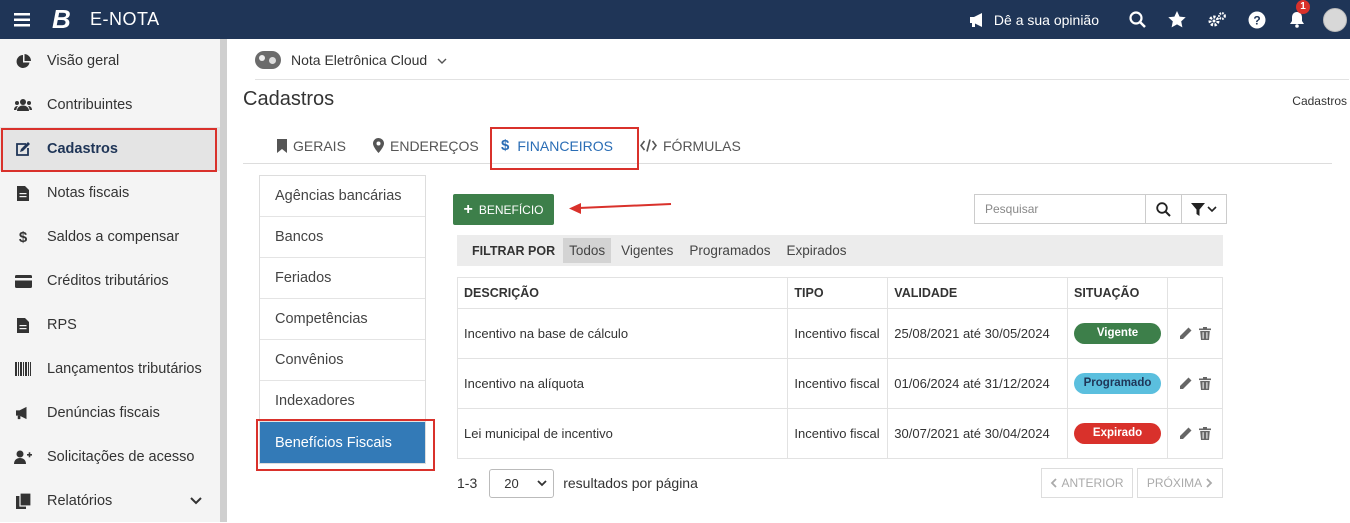 The width and height of the screenshot is (1350, 523). What do you see at coordinates (587, 250) in the screenshot?
I see `filter-todos: Todos` at bounding box center [587, 250].